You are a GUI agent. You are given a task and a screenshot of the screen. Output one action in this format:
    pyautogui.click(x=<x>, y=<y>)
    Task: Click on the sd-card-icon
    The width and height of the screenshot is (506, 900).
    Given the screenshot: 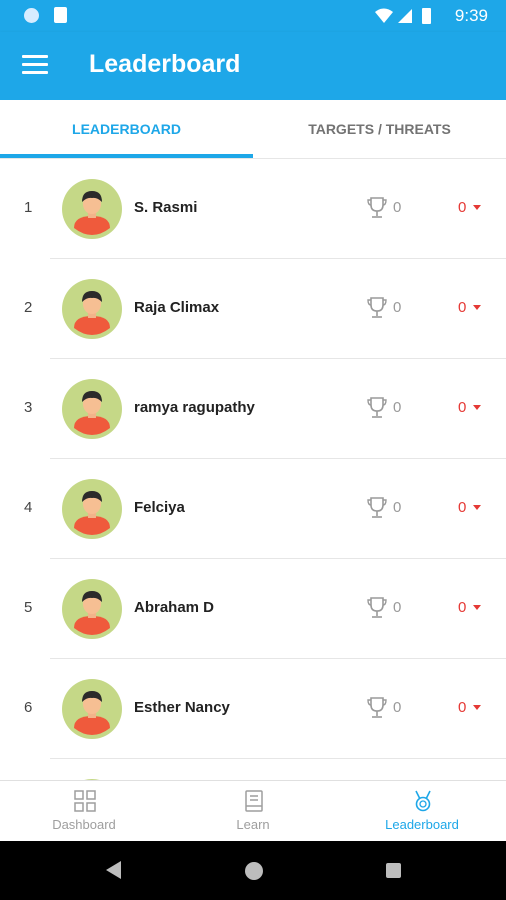 What is the action you would take?
    pyautogui.click(x=60, y=15)
    